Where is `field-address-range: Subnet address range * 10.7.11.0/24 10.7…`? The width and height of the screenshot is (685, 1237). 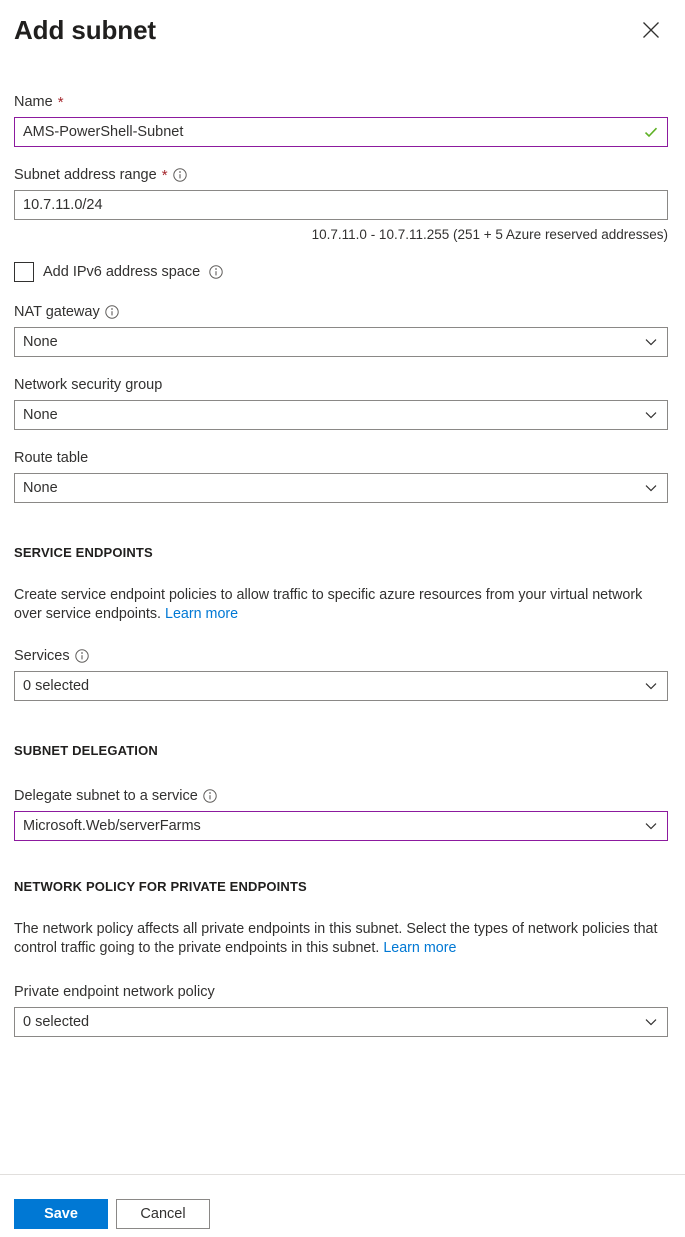 field-address-range: Subnet address range * 10.7.11.0/24 10.7… is located at coordinates (341, 204).